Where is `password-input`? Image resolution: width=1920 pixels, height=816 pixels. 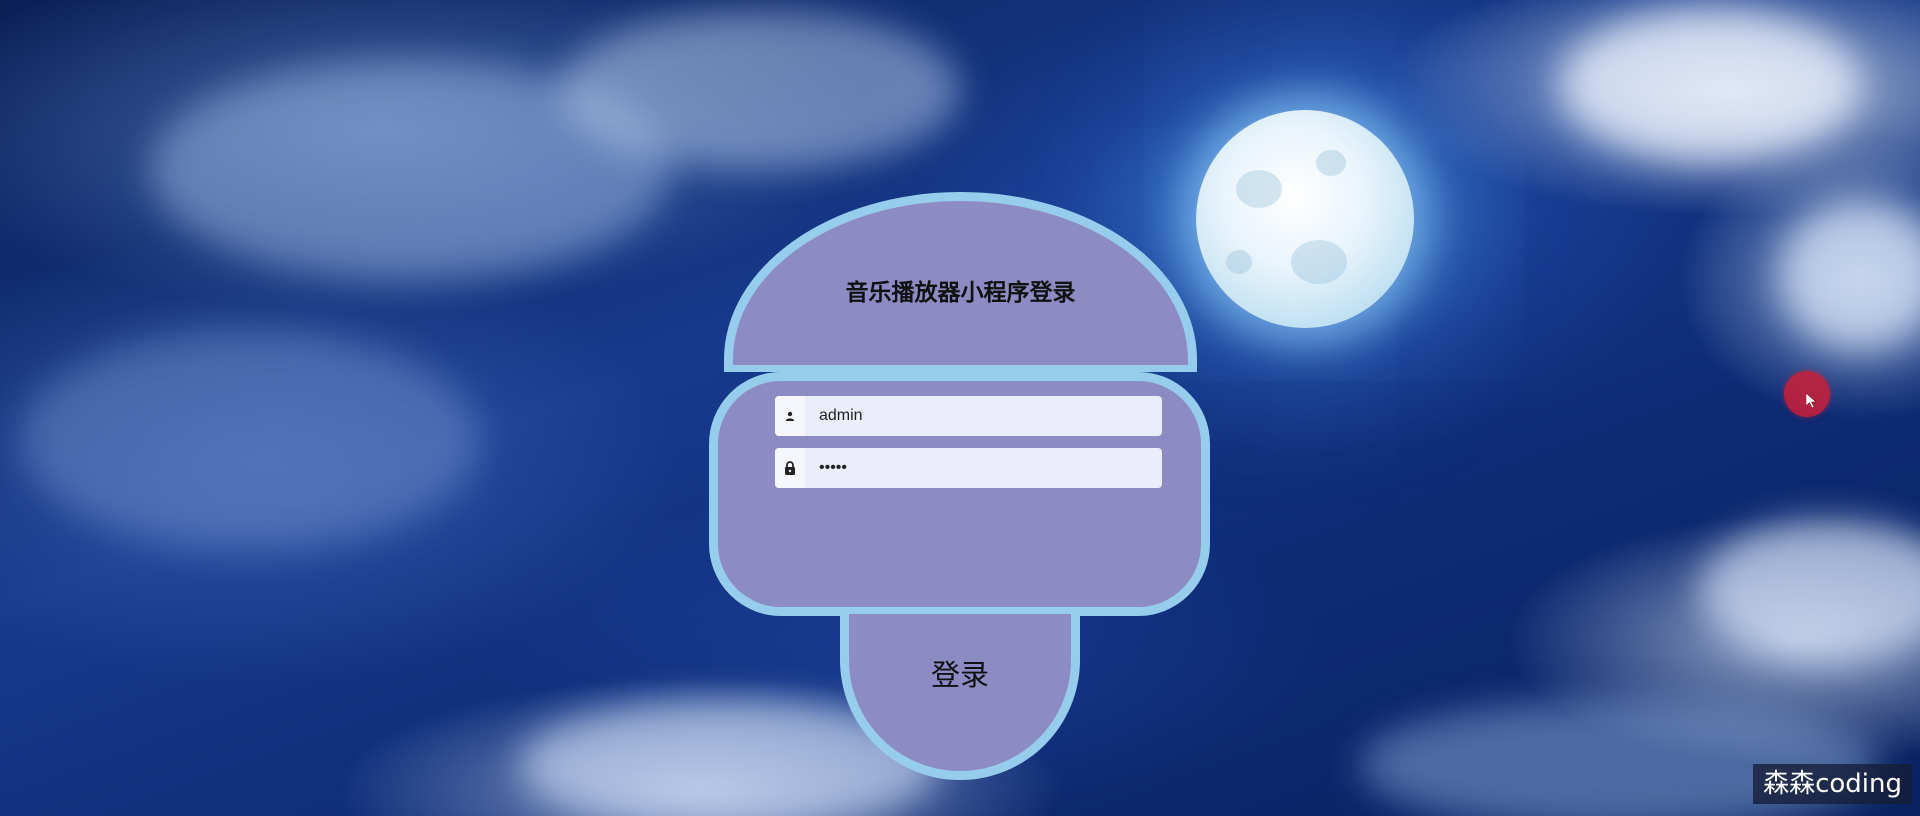
password-input is located at coordinates (983, 468).